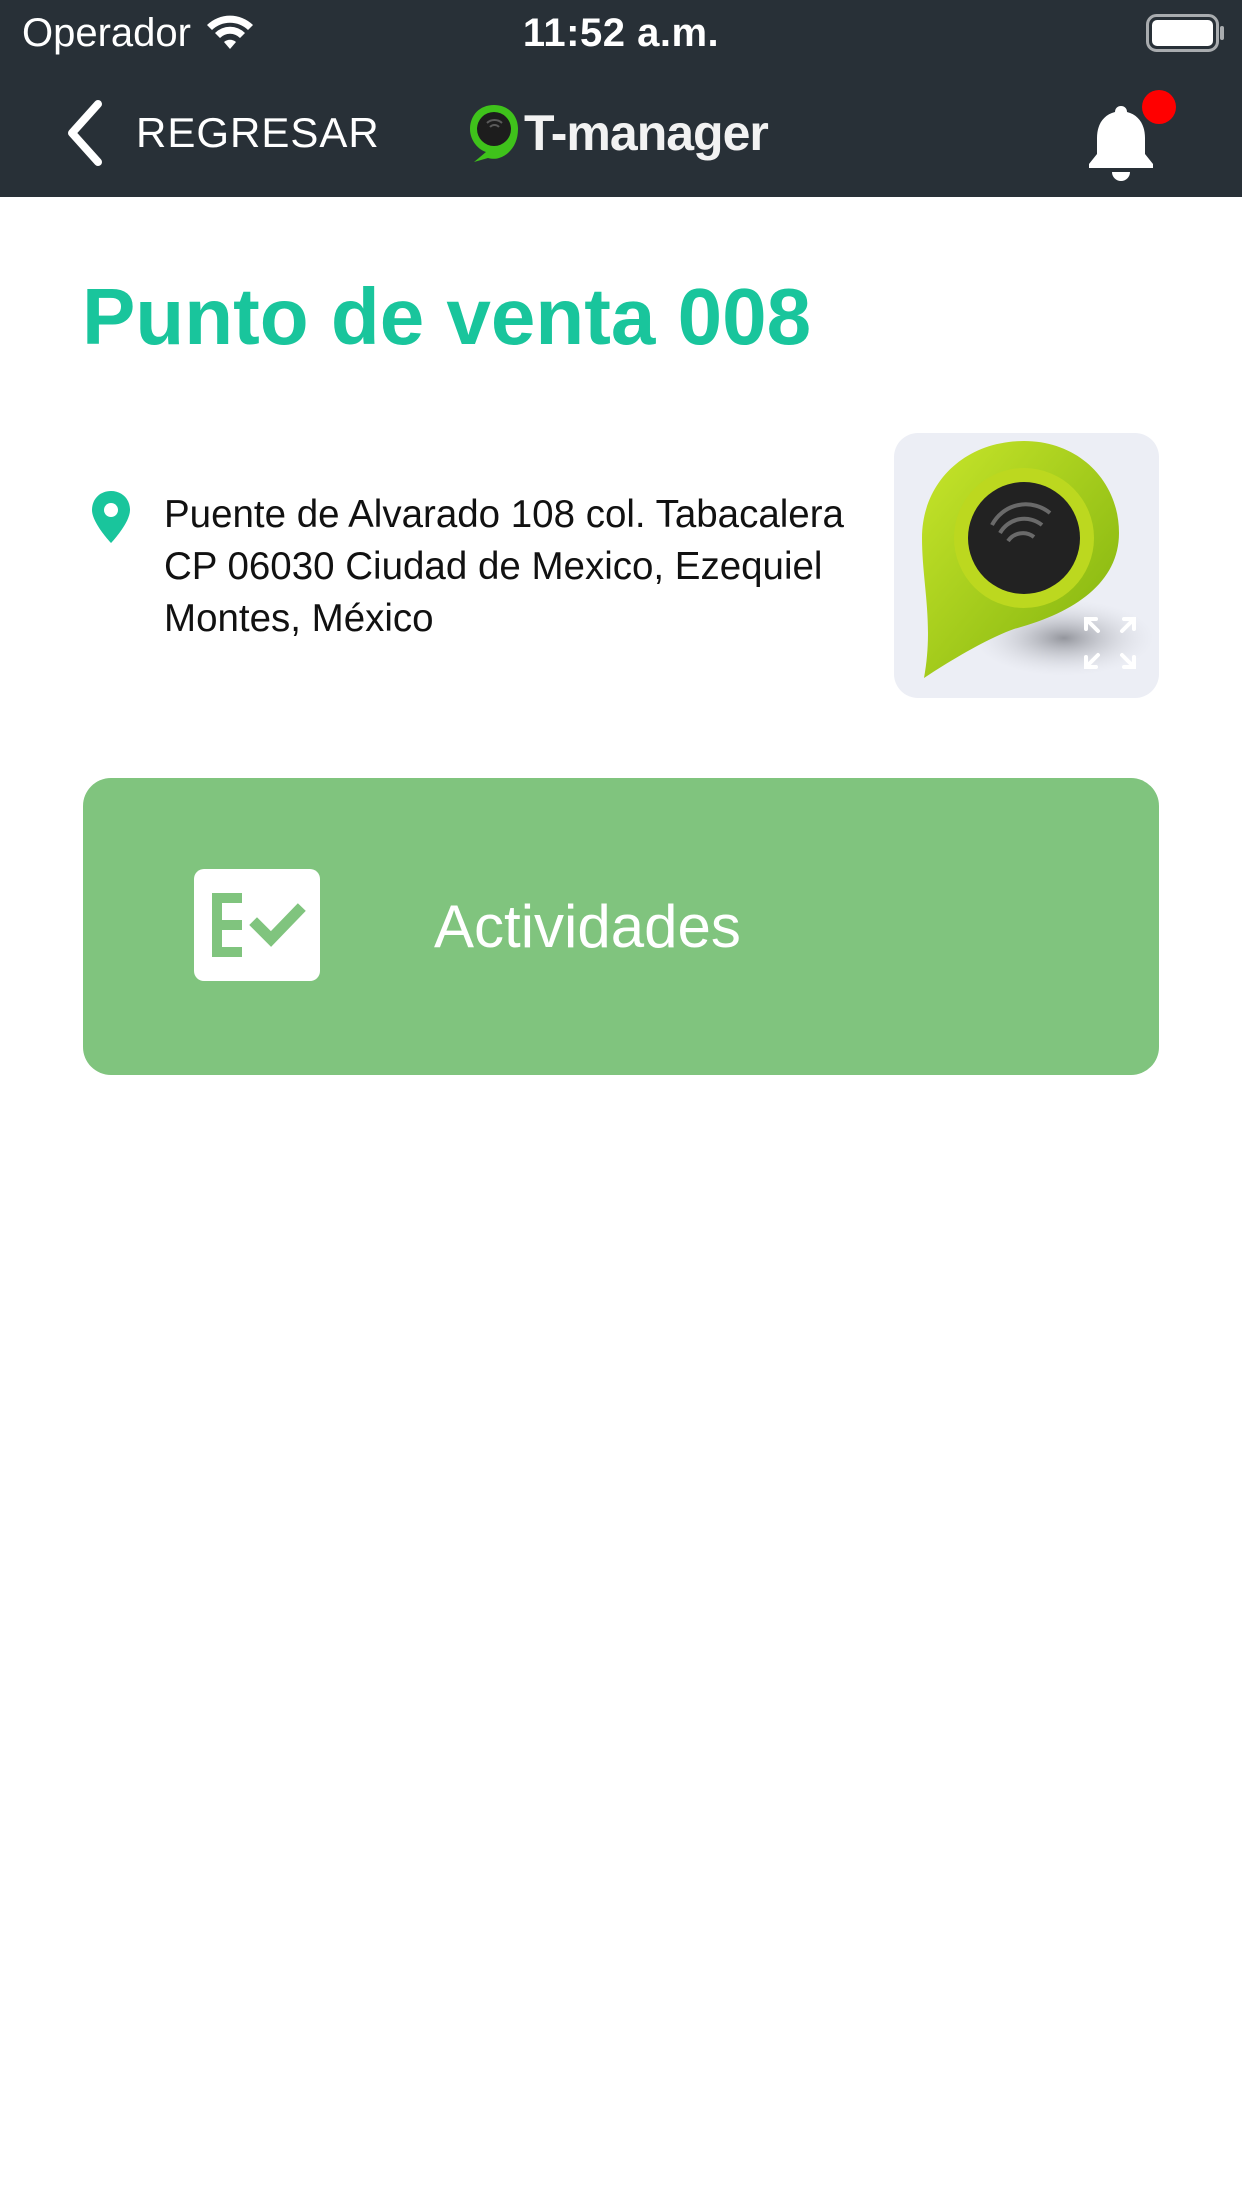 The image size is (1242, 2208). Describe the element at coordinates (1130, 140) in the screenshot. I see `notifications-button` at that location.